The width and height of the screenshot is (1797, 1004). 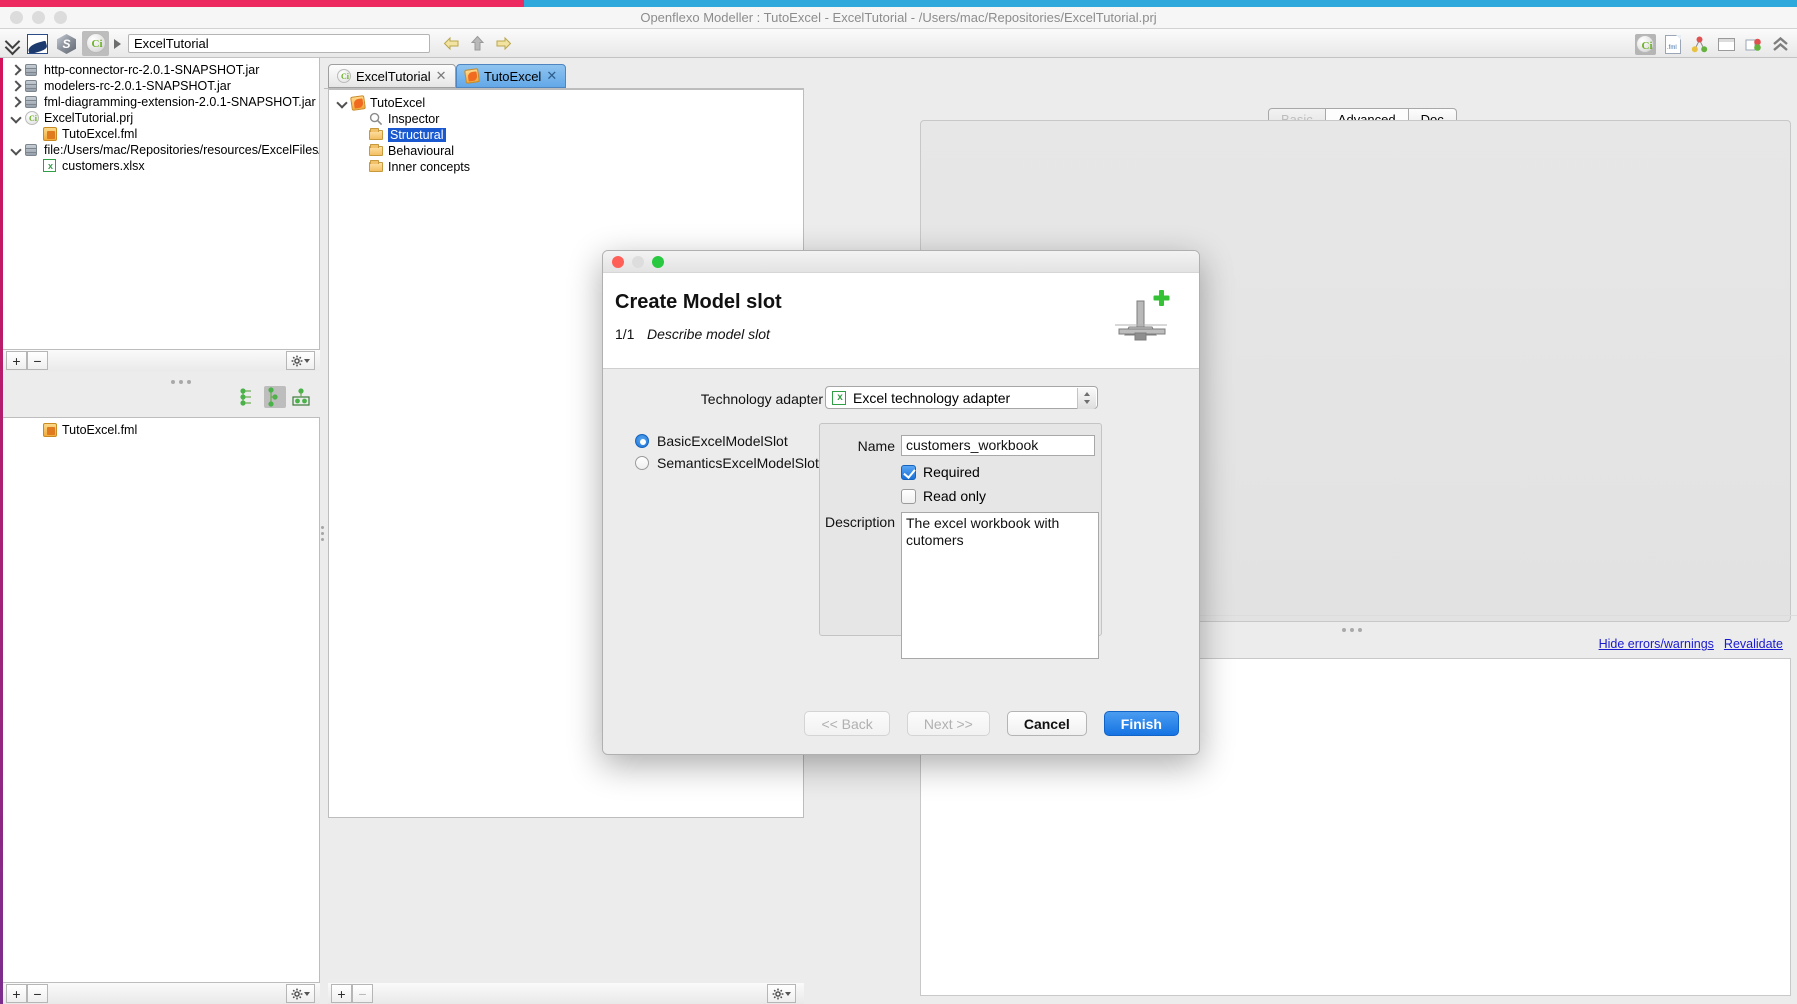 What do you see at coordinates (991, 723) in the screenshot?
I see `dialog-buttons: << Back Next >> Cancel Finish` at bounding box center [991, 723].